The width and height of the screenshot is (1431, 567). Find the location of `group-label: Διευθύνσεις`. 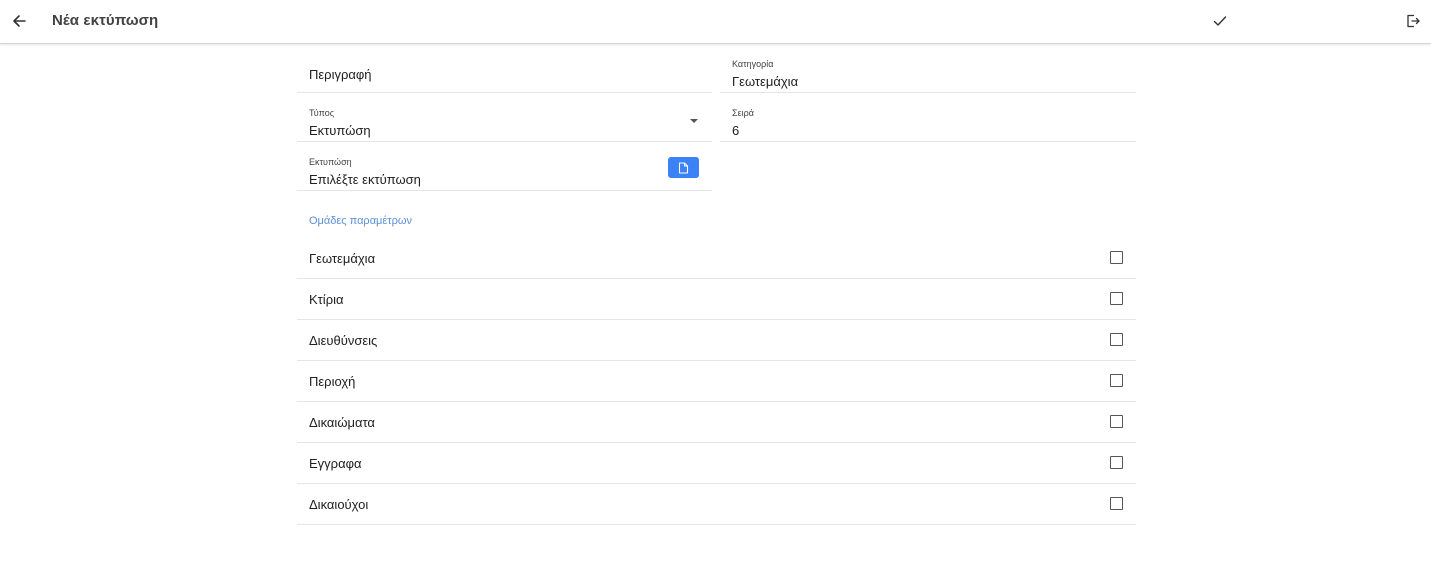

group-label: Διευθύνσεις is located at coordinates (343, 340).